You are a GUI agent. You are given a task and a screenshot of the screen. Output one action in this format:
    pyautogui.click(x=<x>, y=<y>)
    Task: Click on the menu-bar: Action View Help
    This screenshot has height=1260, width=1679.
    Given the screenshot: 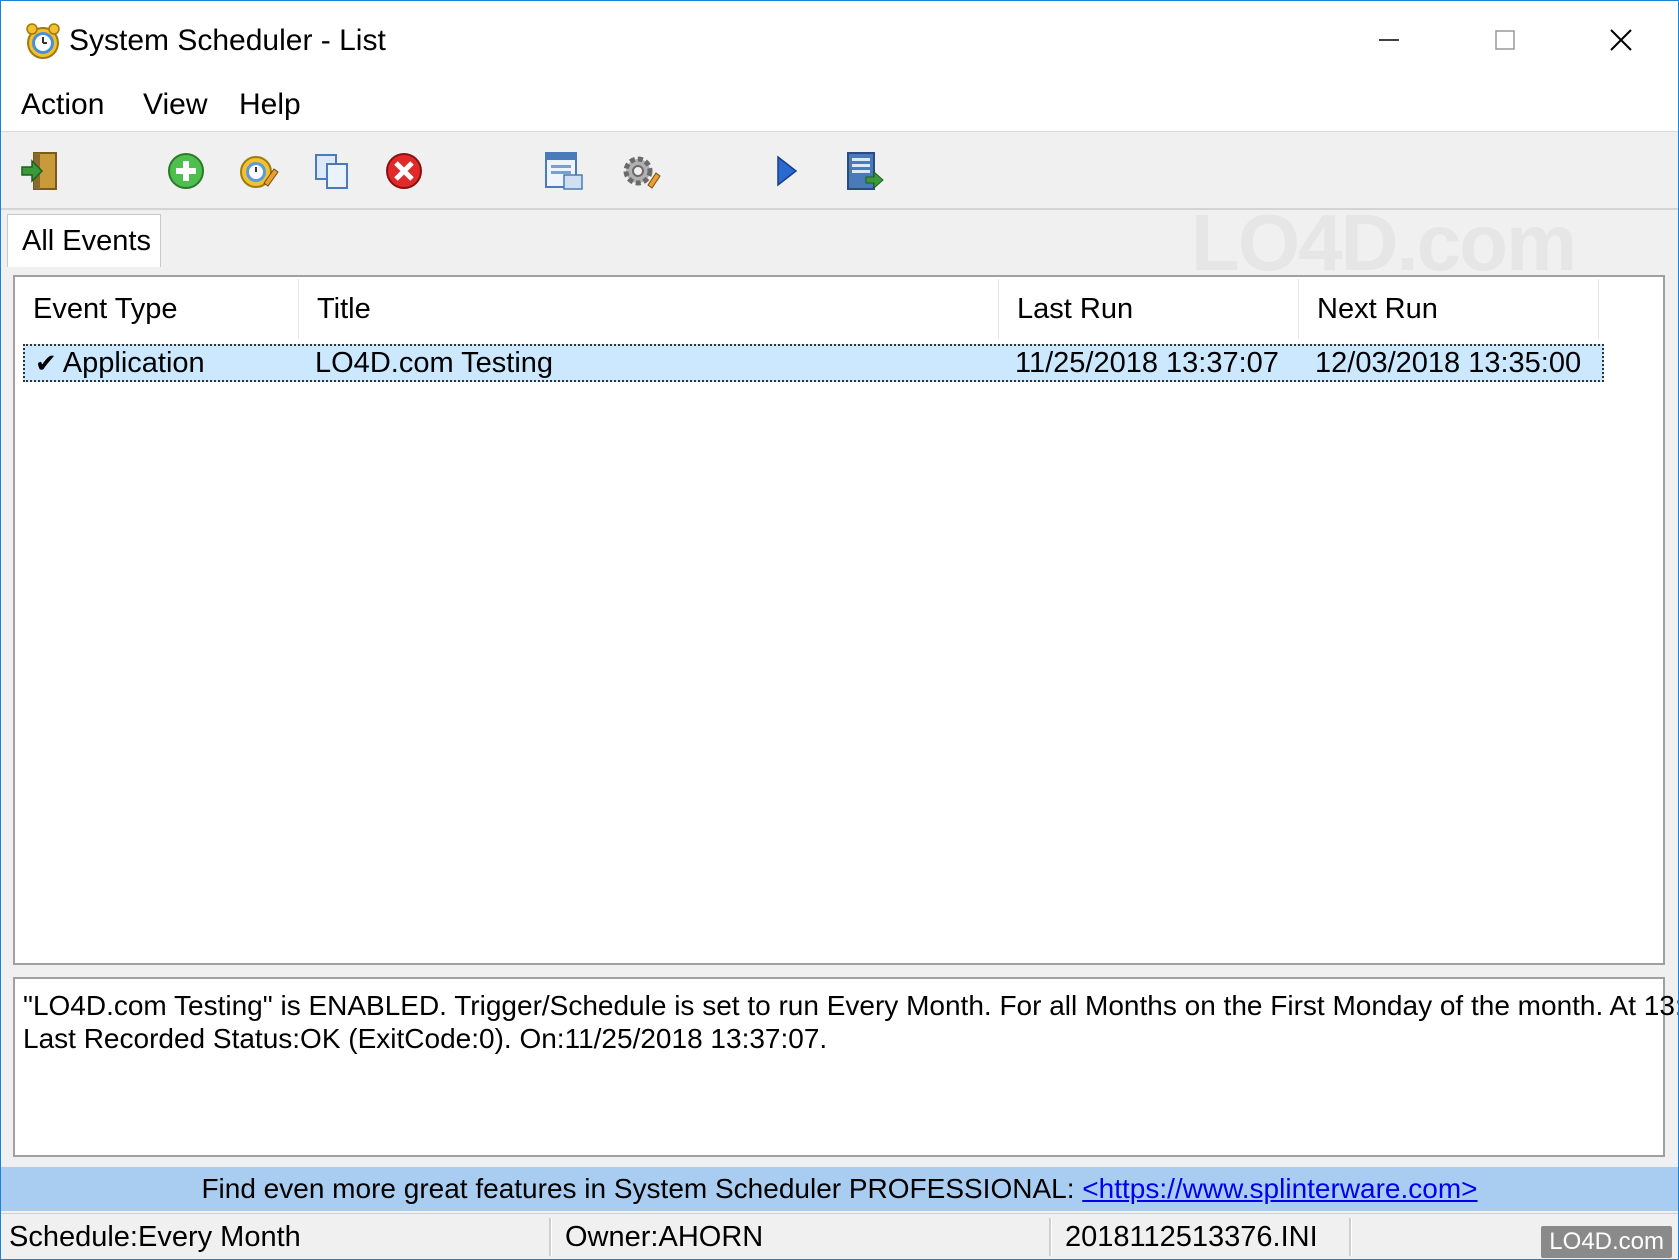 What is the action you would take?
    pyautogui.click(x=839, y=105)
    